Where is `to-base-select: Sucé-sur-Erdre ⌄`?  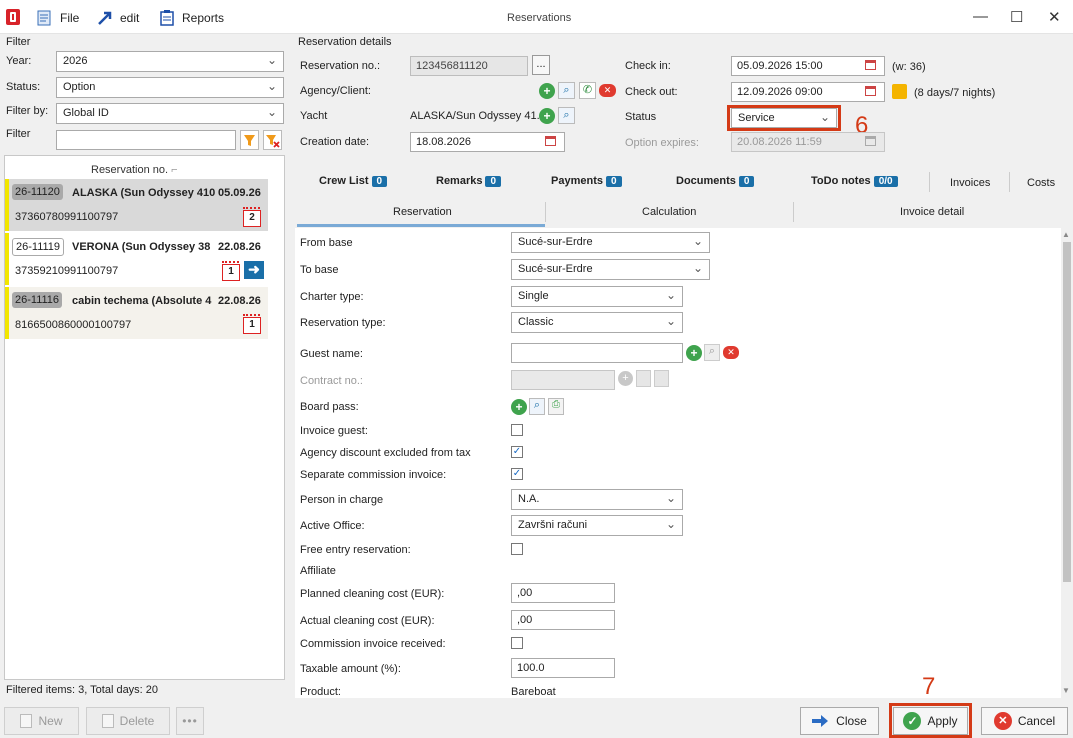 to-base-select: Sucé-sur-Erdre ⌄ is located at coordinates (610, 269).